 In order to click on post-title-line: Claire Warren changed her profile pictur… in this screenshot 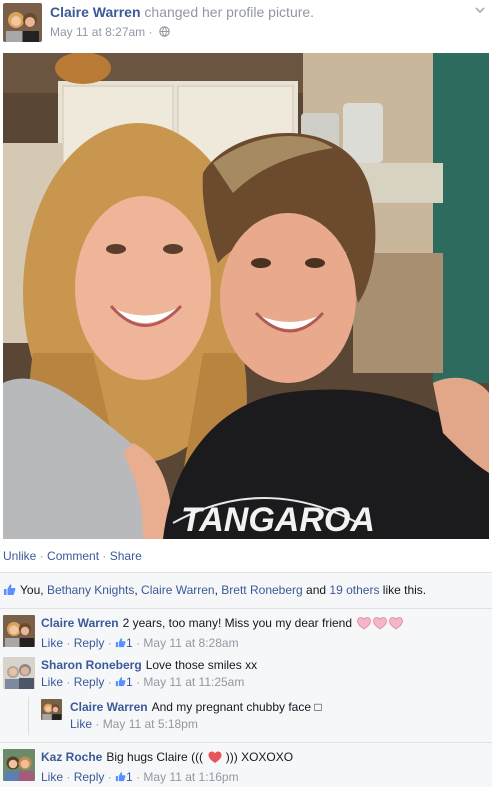, I will do `click(182, 12)`.